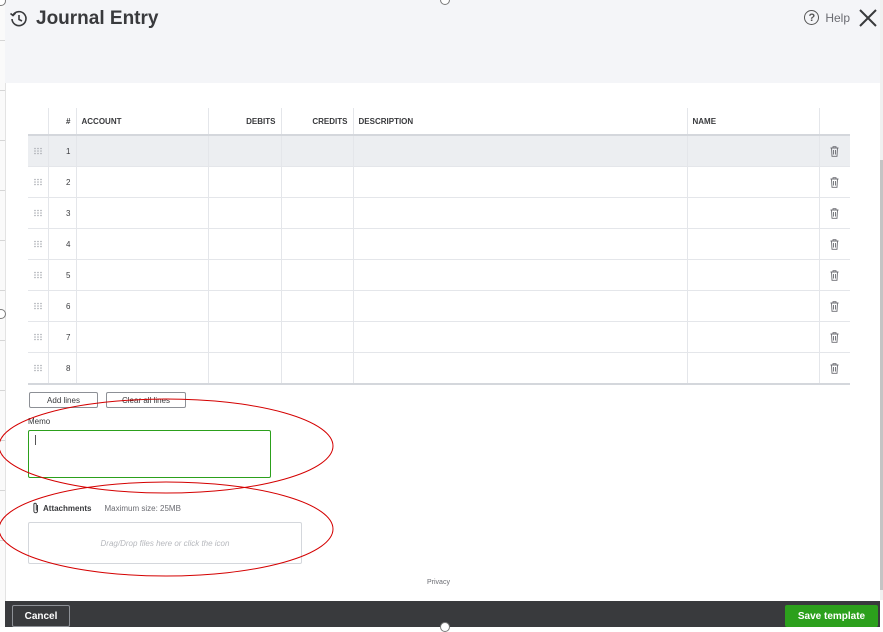 The image size is (883, 632). What do you see at coordinates (142, 508) in the screenshot?
I see `attachments-max-size: Maximum size: 25MB` at bounding box center [142, 508].